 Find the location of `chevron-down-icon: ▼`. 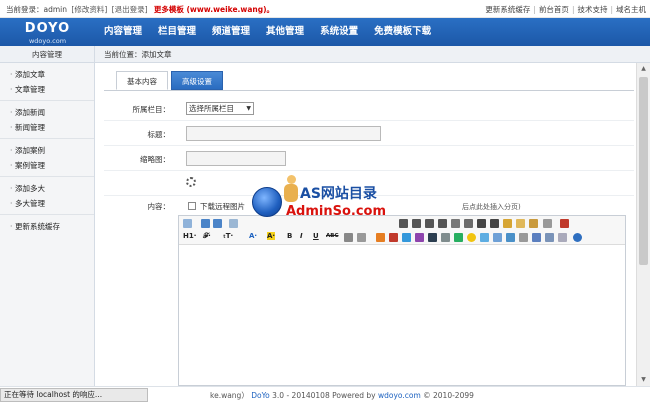

chevron-down-icon: ▼ is located at coordinates (248, 108).